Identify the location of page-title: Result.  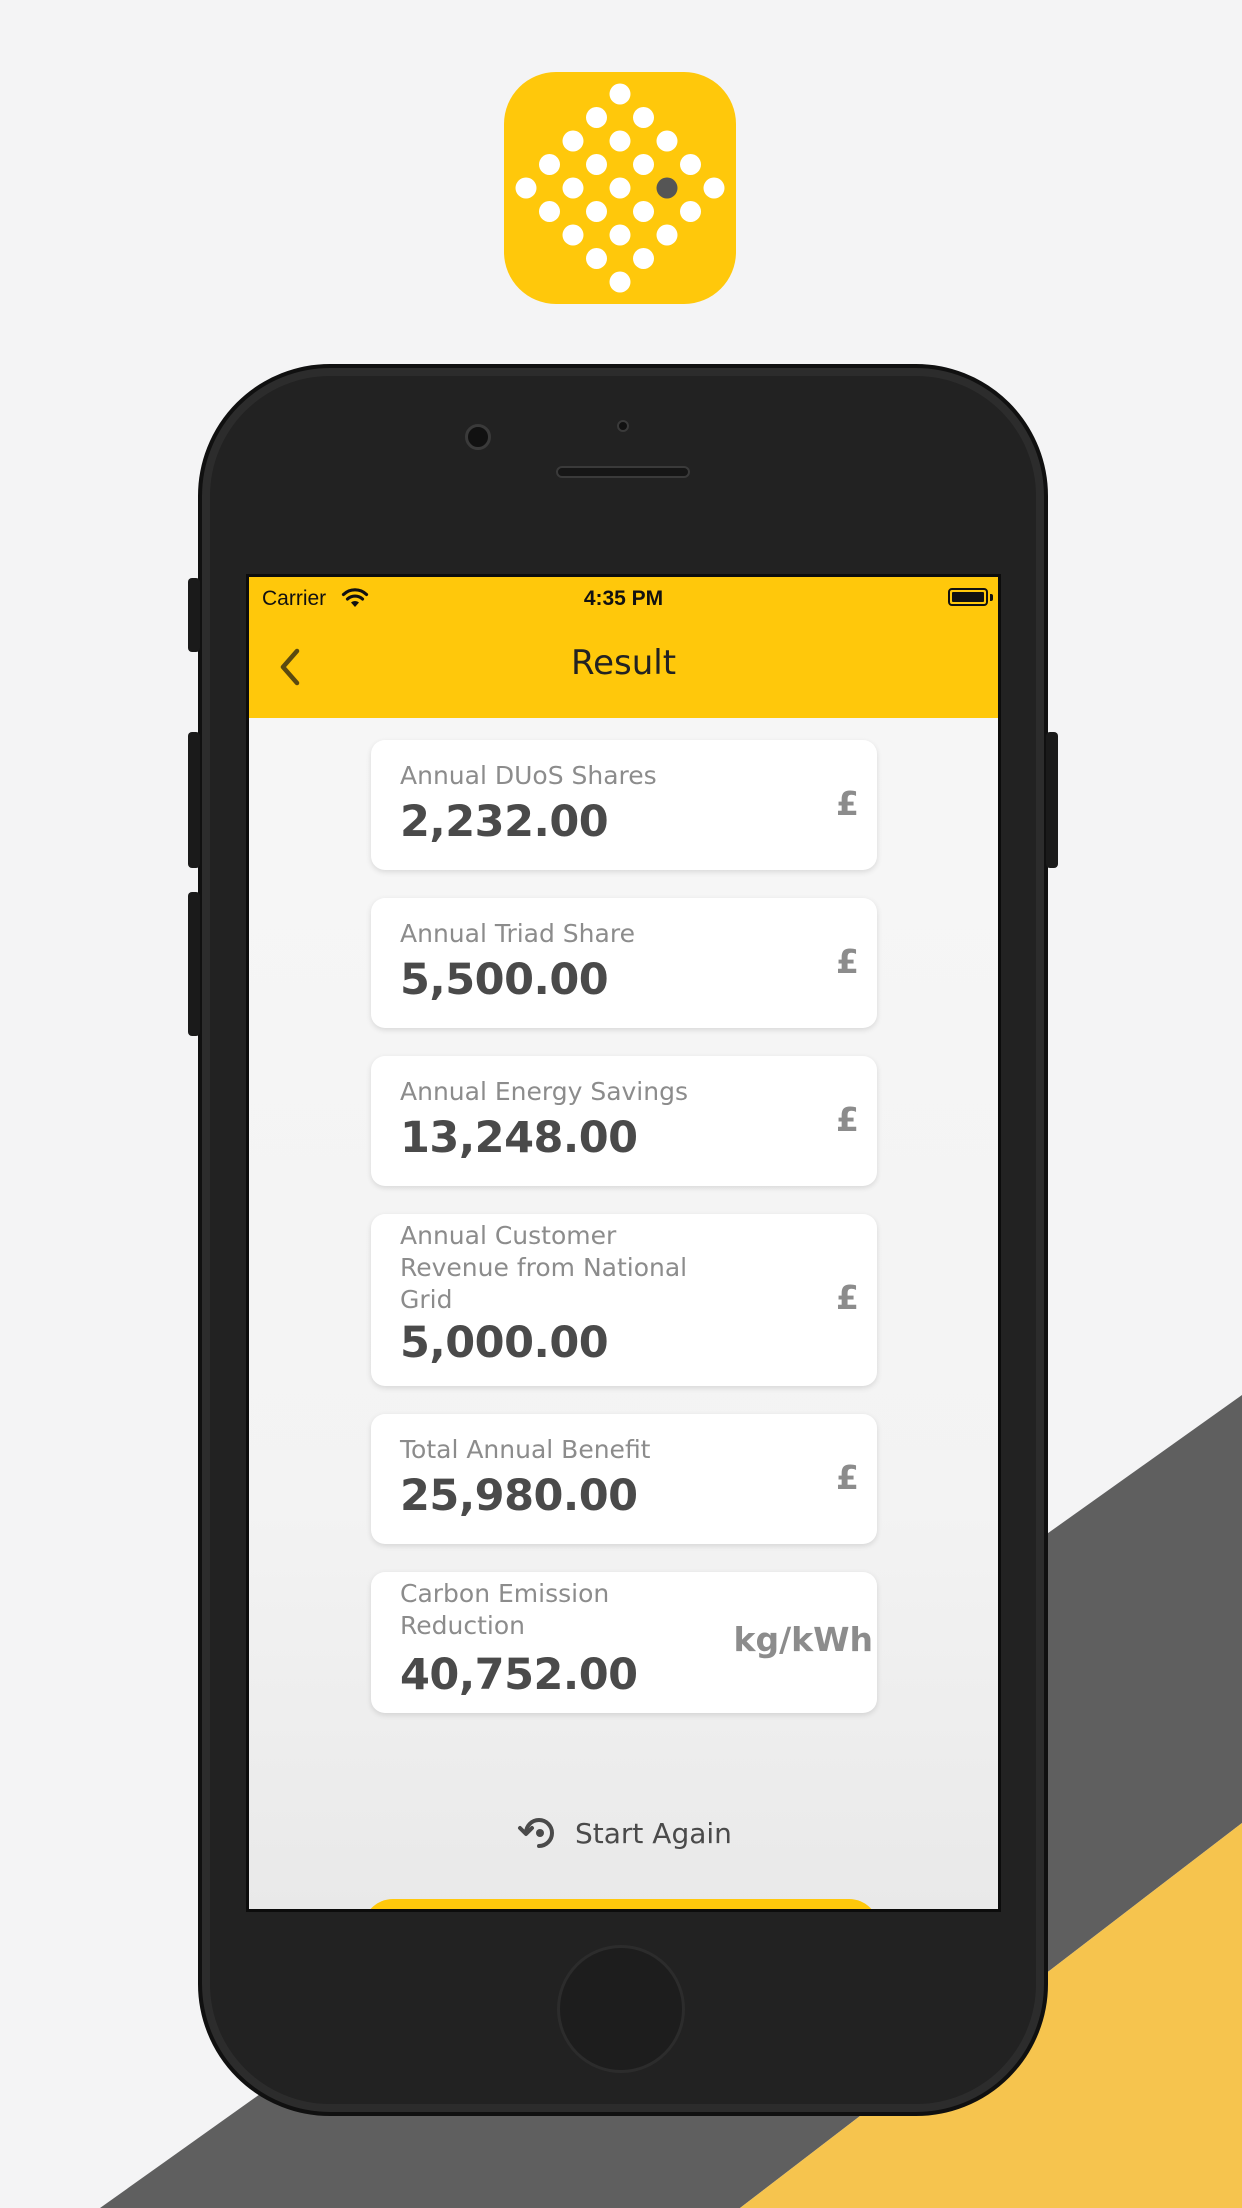
(623, 663).